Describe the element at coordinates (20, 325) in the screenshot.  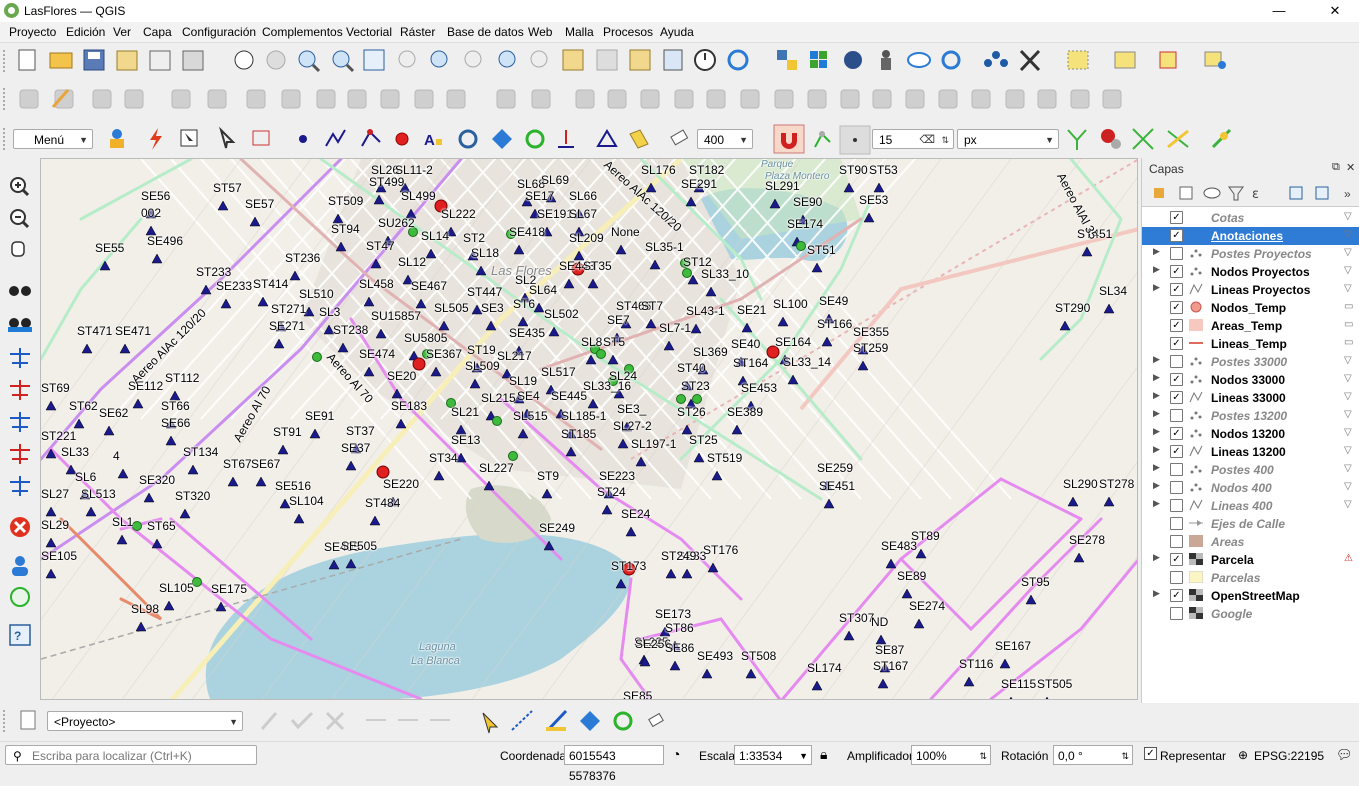
I see `binoculars-layer-icon` at that location.